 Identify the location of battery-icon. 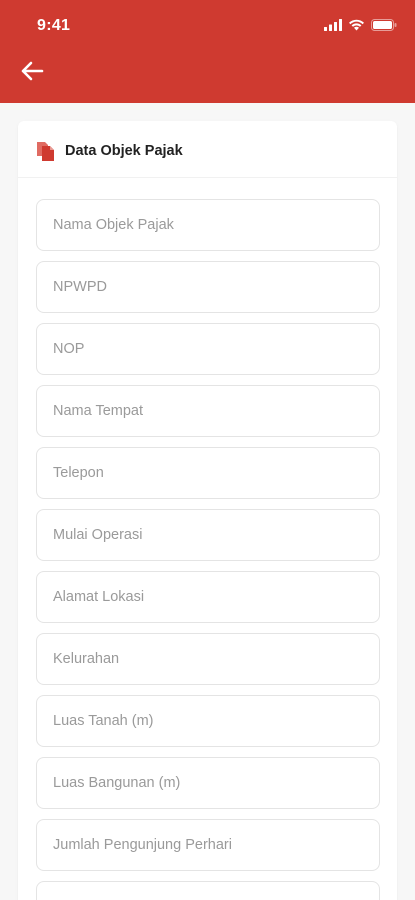
(384, 25).